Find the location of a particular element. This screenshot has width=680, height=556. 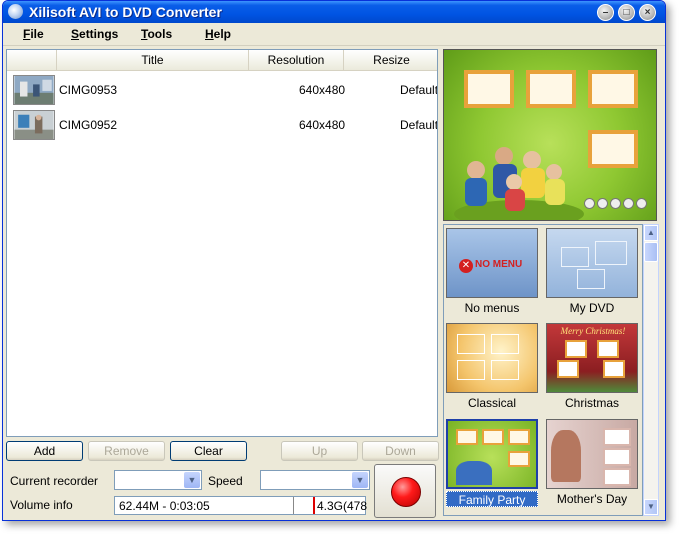

template-christmas: Merry Christmas! Christmas is located at coordinates (593, 367).